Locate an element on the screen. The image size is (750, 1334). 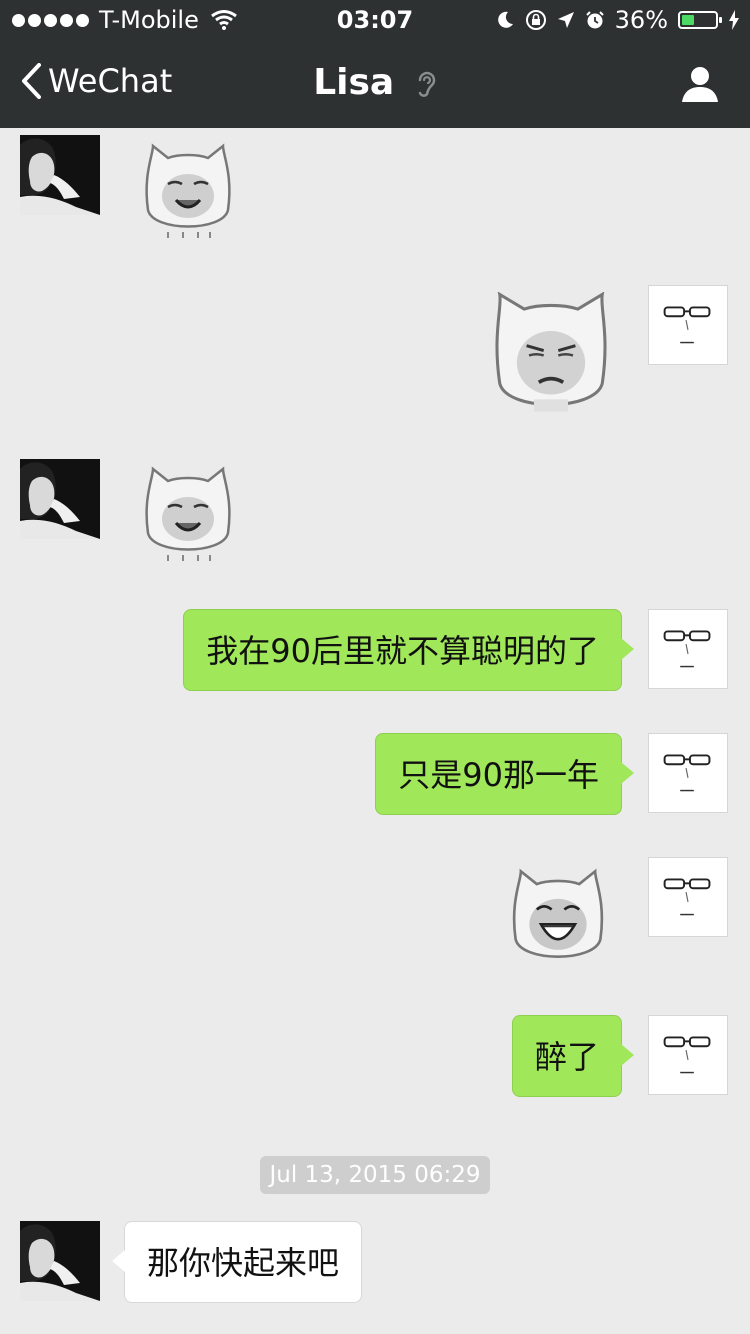
chat-title: Lisa is located at coordinates (375, 82).